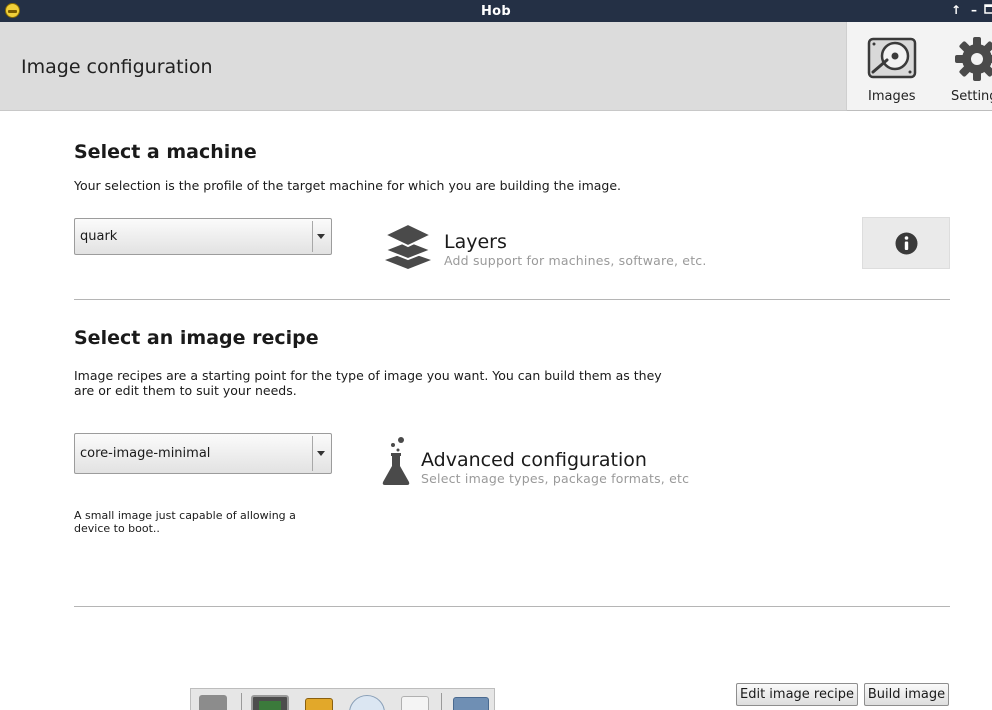 This screenshot has height=710, width=992. Describe the element at coordinates (319, 704) in the screenshot. I see `package-icon` at that location.